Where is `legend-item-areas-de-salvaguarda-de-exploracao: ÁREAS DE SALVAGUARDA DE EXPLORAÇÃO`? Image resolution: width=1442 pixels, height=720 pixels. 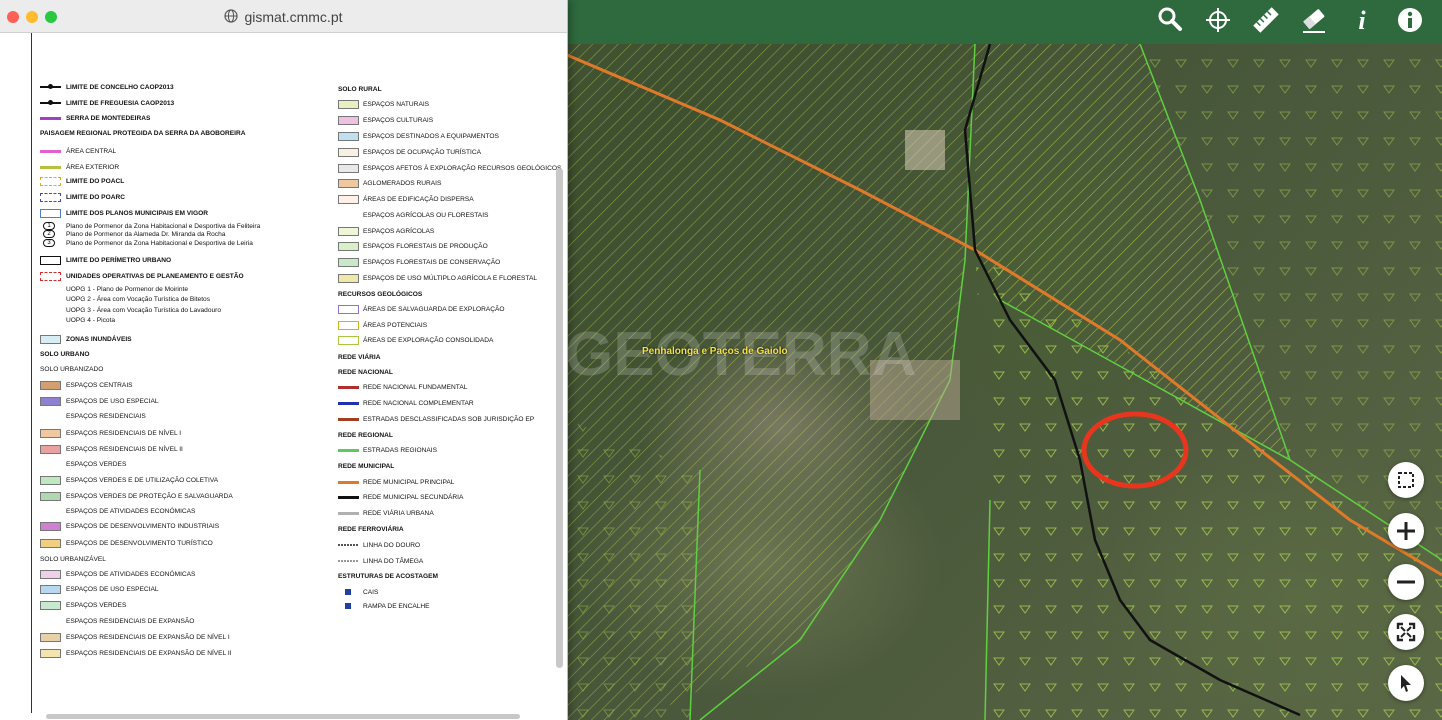 legend-item-areas-de-salvaguarda-de-exploracao: ÁREAS DE SALVAGUARDA DE EXPLORAÇÃO is located at coordinates (434, 309).